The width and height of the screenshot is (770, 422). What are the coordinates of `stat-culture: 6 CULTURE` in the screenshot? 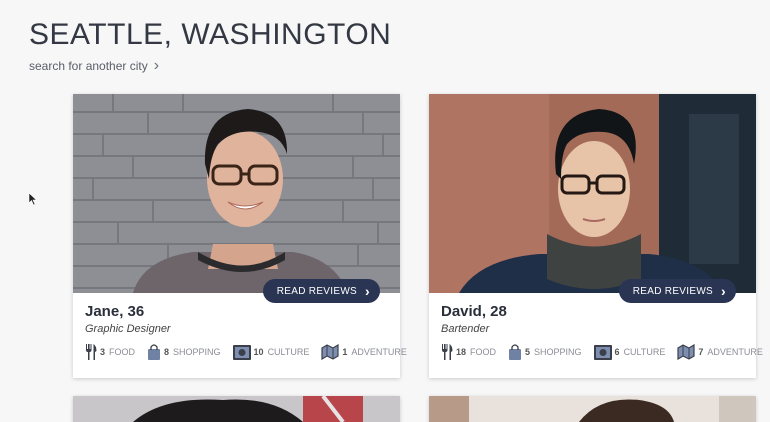 It's located at (629, 352).